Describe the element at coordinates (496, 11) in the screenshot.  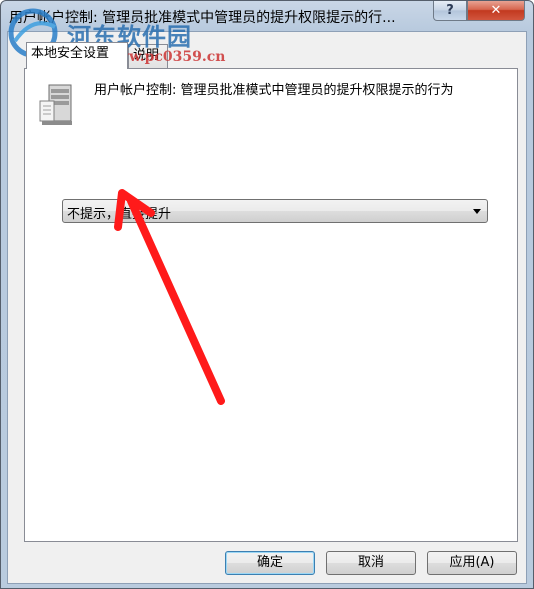
I see `close-button: ✕` at that location.